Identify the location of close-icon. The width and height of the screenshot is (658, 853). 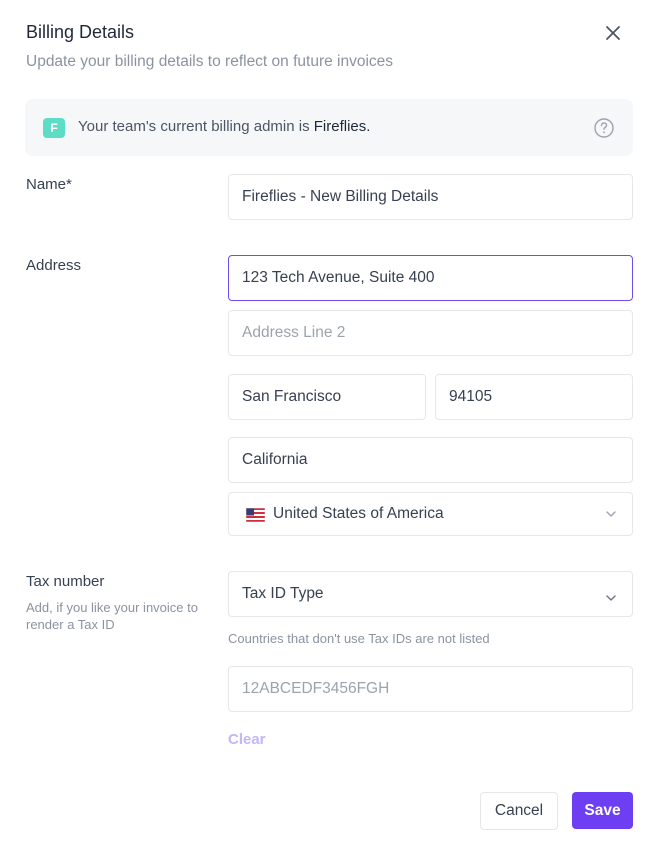
(613, 33).